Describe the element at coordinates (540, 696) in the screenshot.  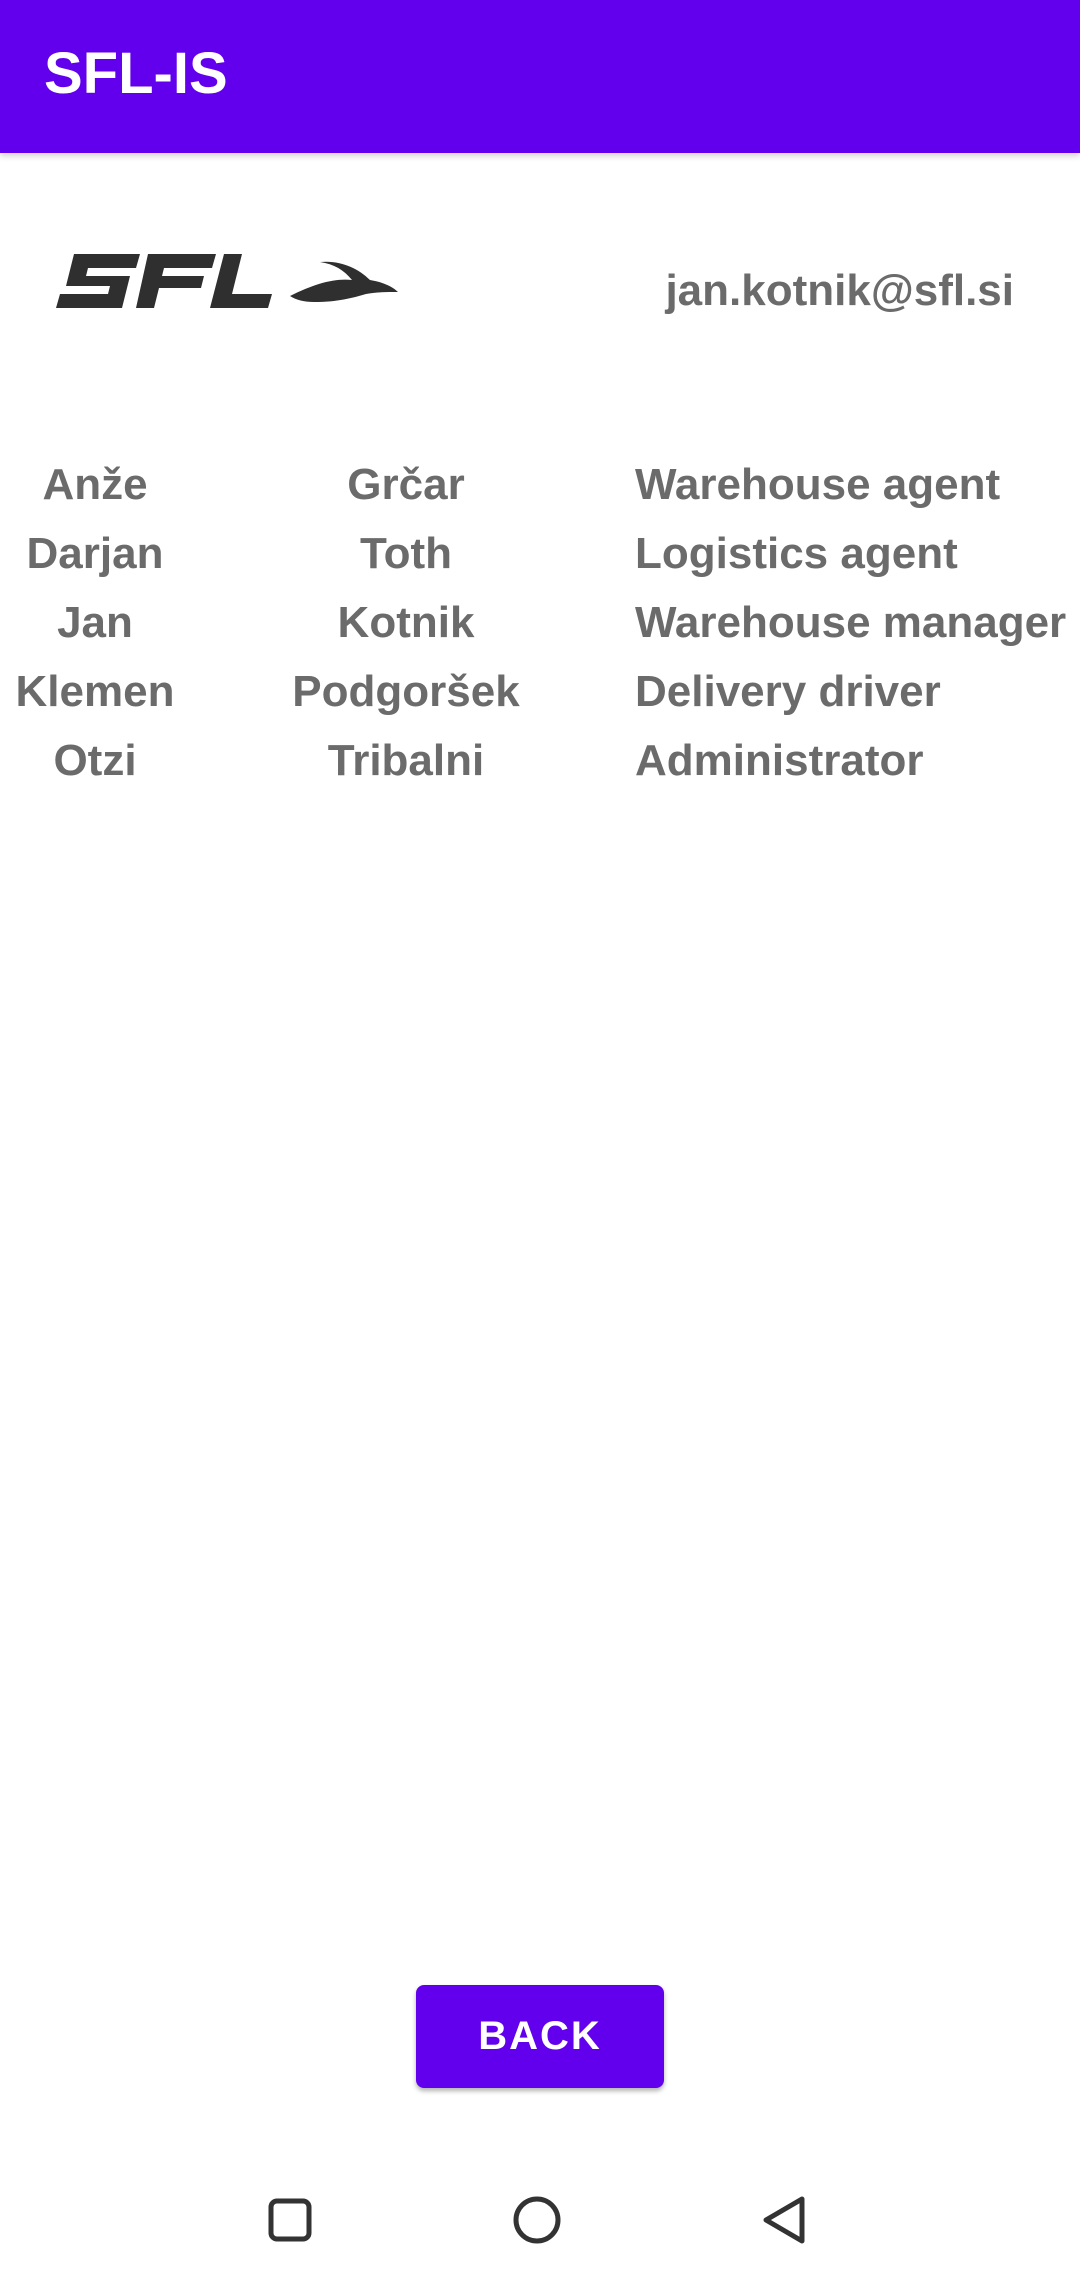
I see `user-row: Klemen Podgoršek Delivery driver` at that location.